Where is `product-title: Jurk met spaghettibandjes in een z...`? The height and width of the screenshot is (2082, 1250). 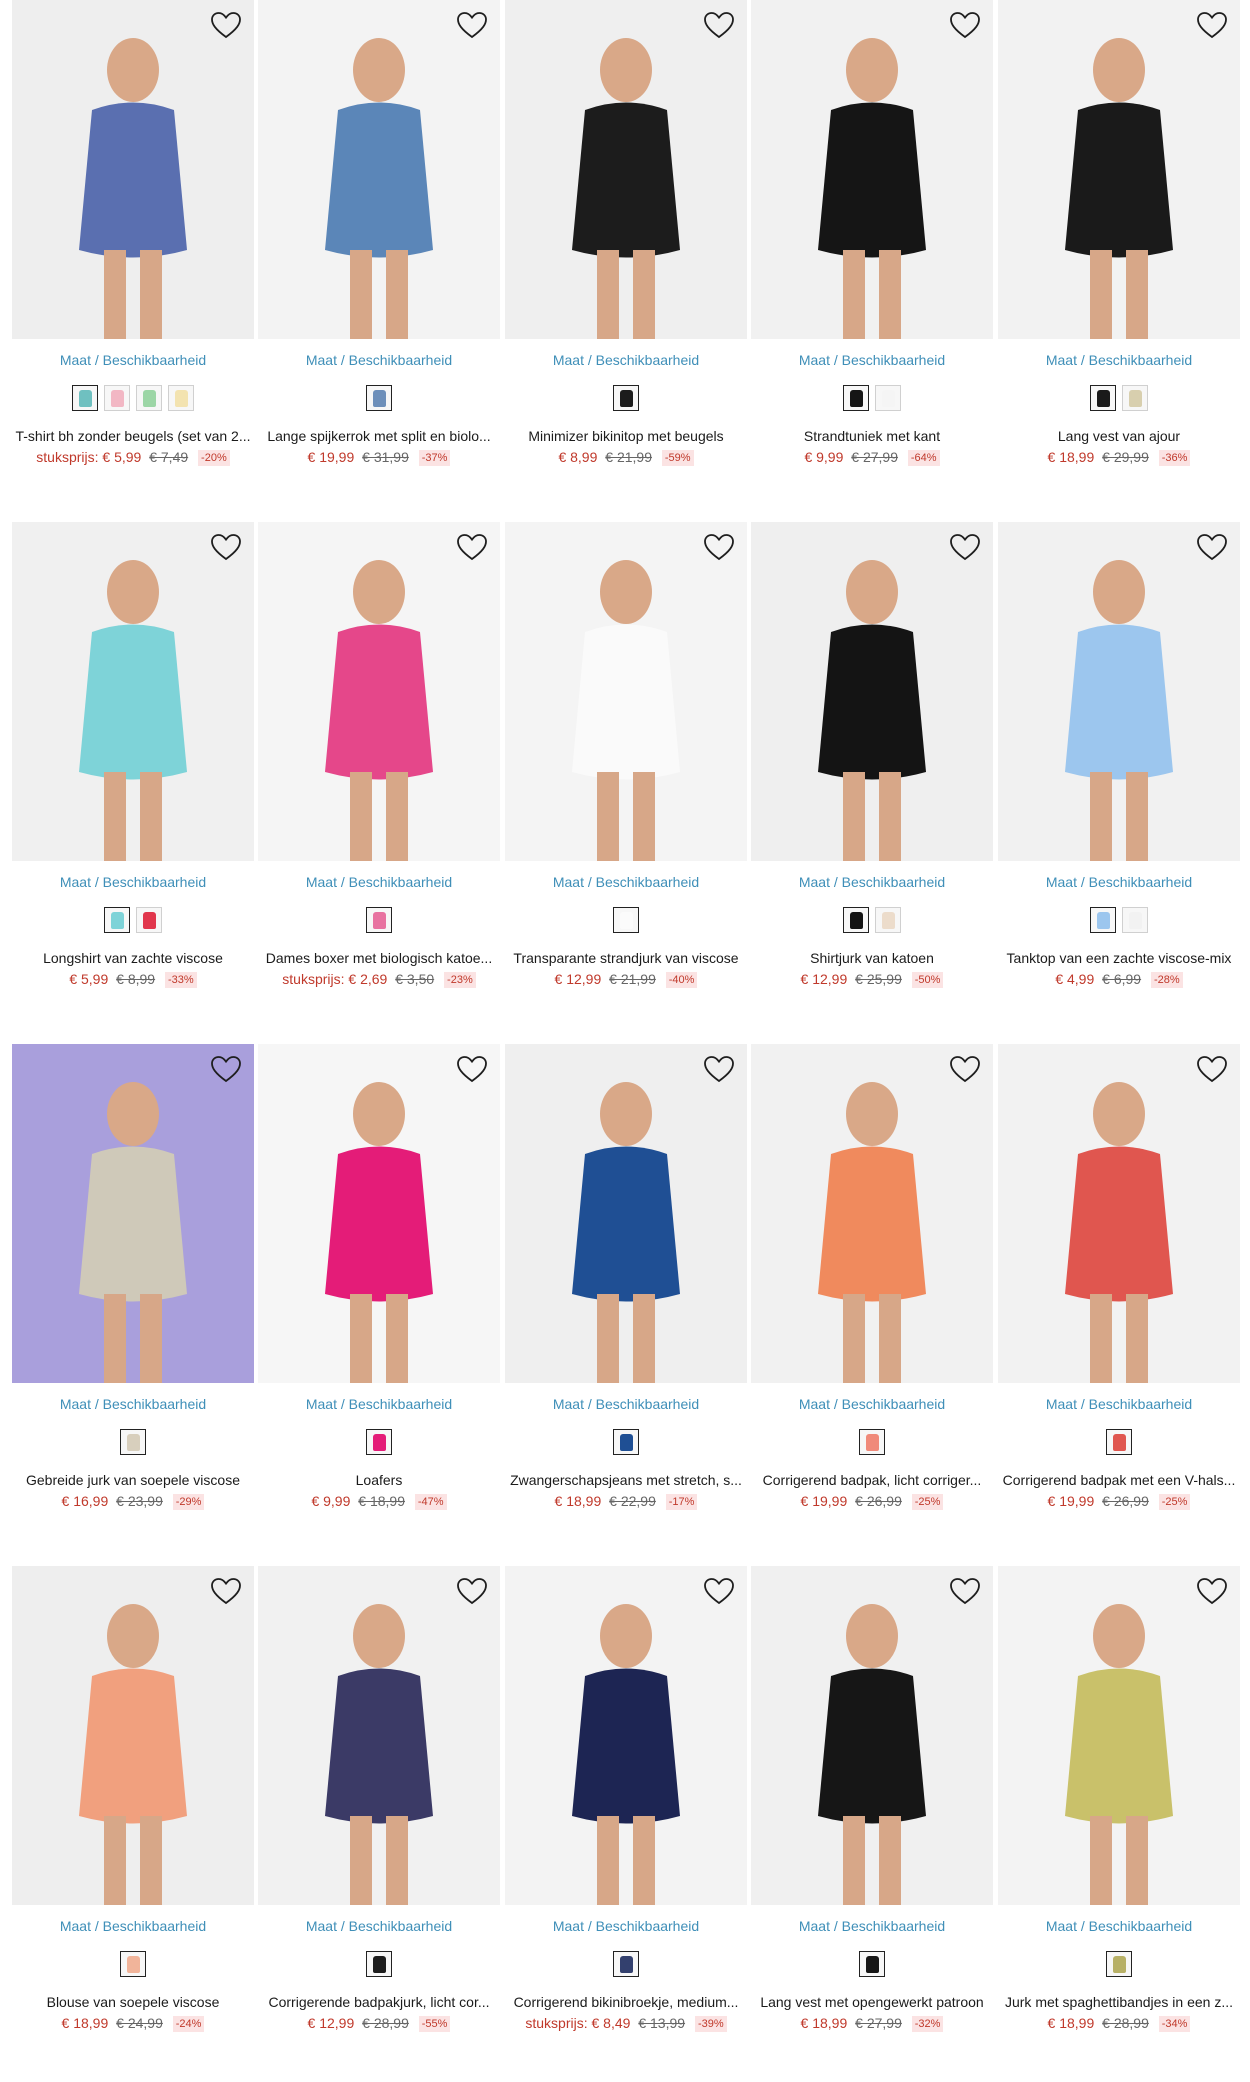
product-title: Jurk met spaghettibandjes in een z... is located at coordinates (1119, 2002).